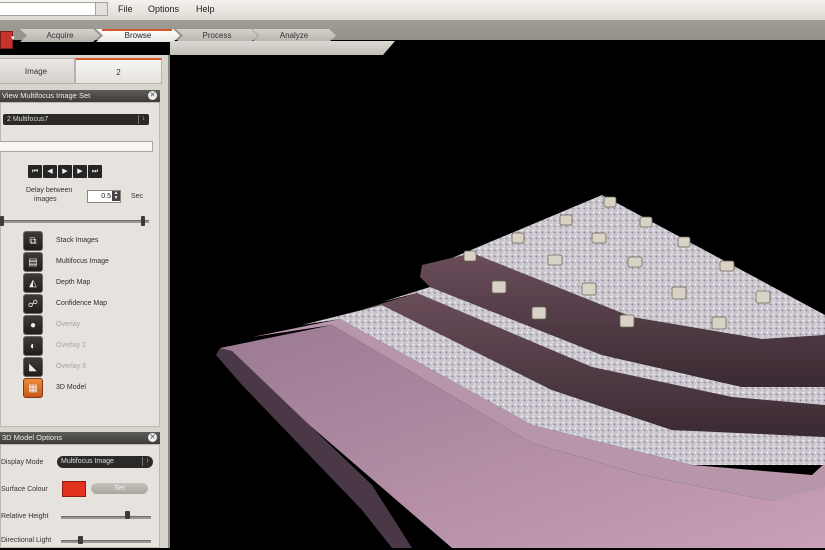 The height and width of the screenshot is (550, 825). What do you see at coordinates (22, 462) in the screenshot?
I see `display-mode-label: Display Mode` at bounding box center [22, 462].